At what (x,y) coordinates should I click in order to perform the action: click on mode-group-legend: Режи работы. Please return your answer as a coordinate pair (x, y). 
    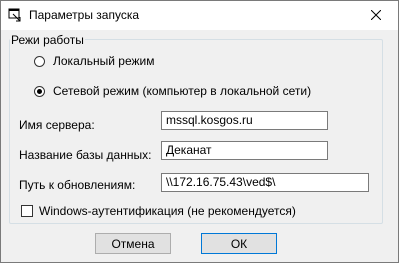
    Looking at the image, I should click on (47, 40).